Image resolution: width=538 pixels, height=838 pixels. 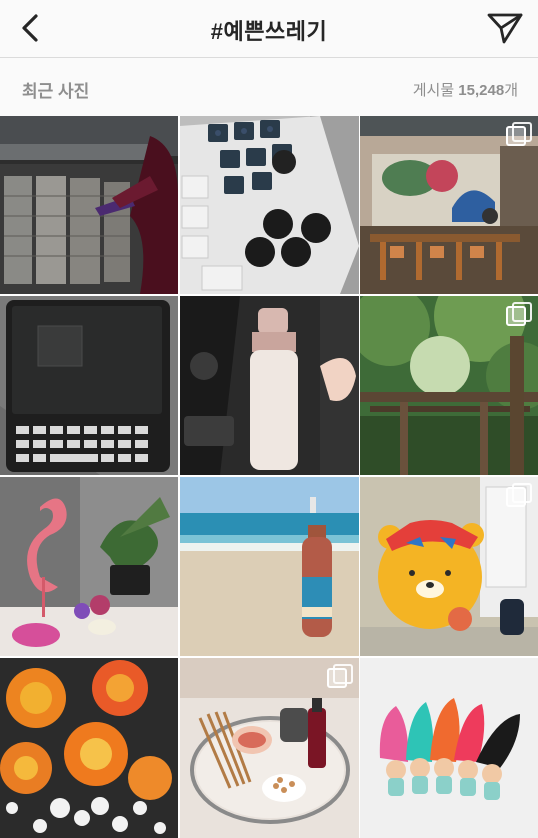 I want to click on photo-troll-dolls, so click(x=449, y=748).